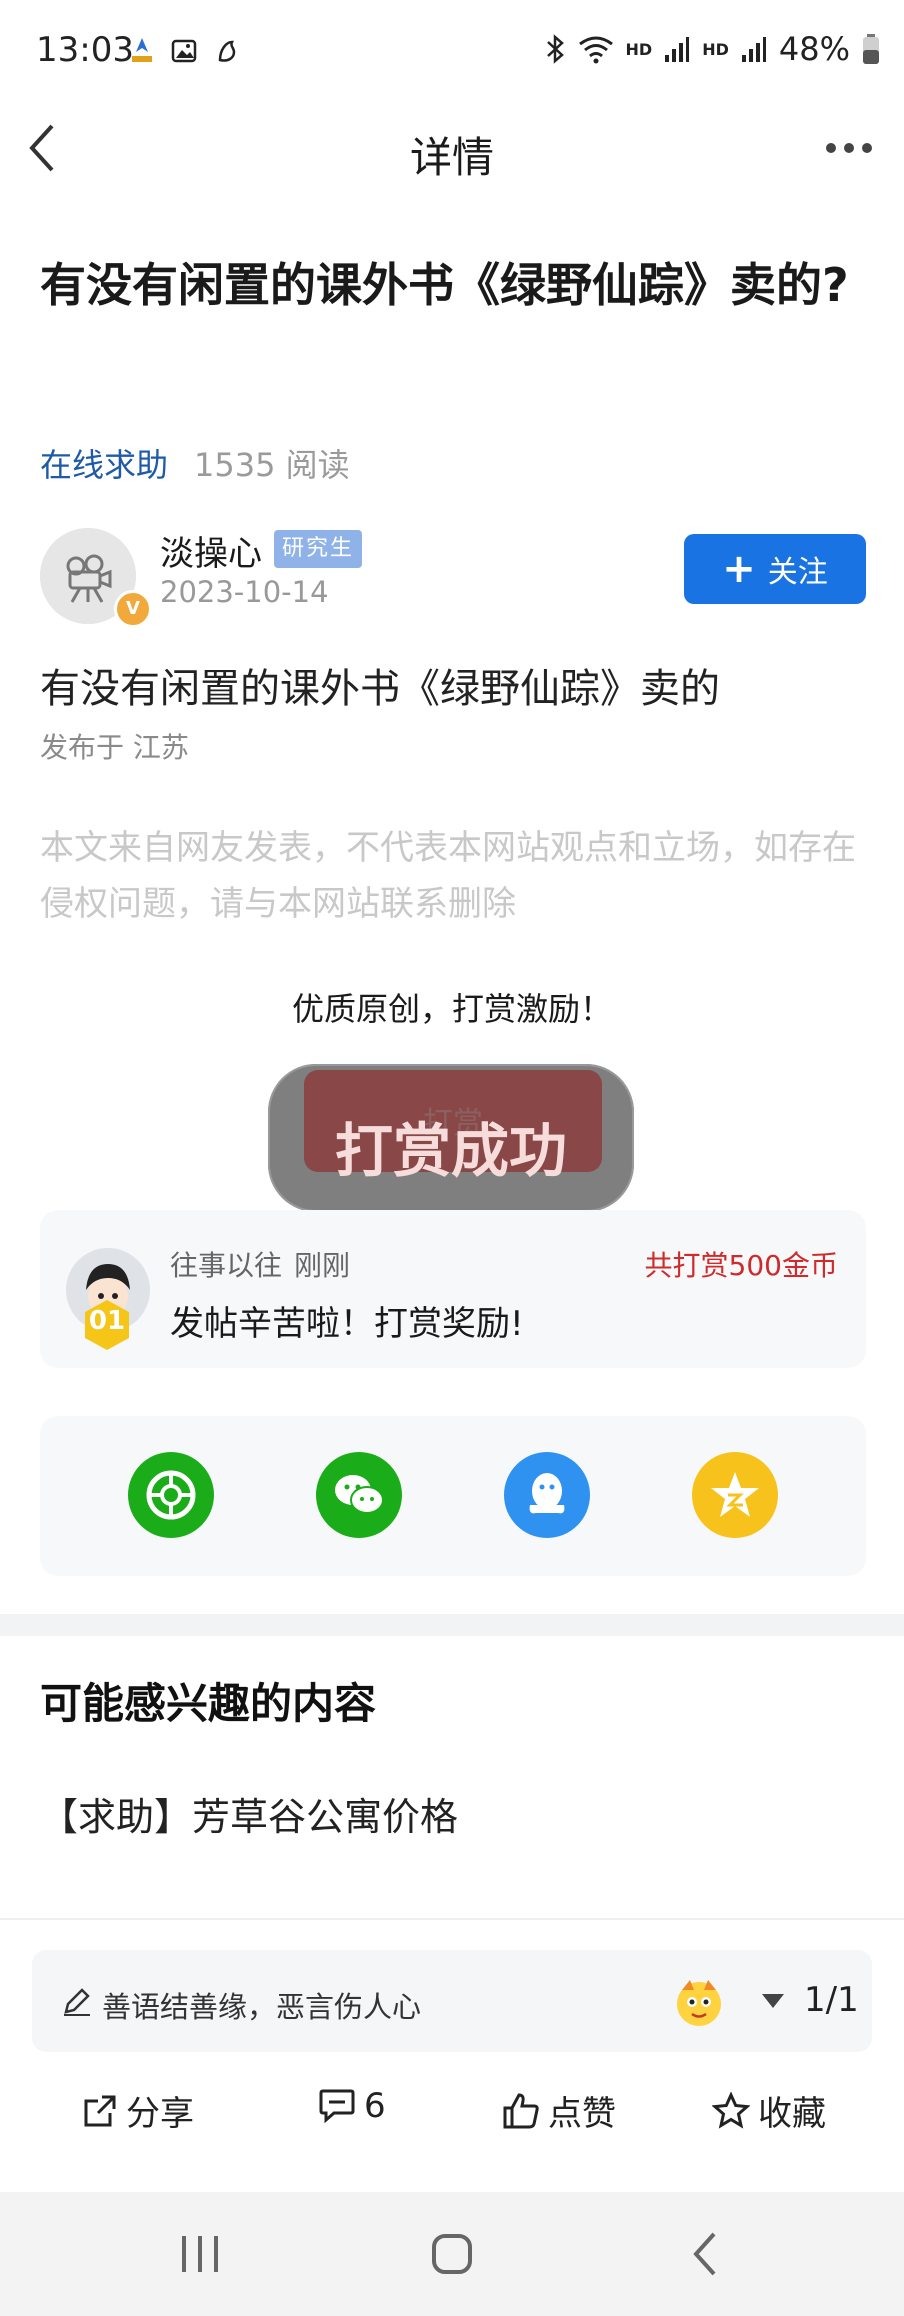 The height and width of the screenshot is (2316, 904). What do you see at coordinates (582, 2114) in the screenshot?
I see `like-label: 点赞` at bounding box center [582, 2114].